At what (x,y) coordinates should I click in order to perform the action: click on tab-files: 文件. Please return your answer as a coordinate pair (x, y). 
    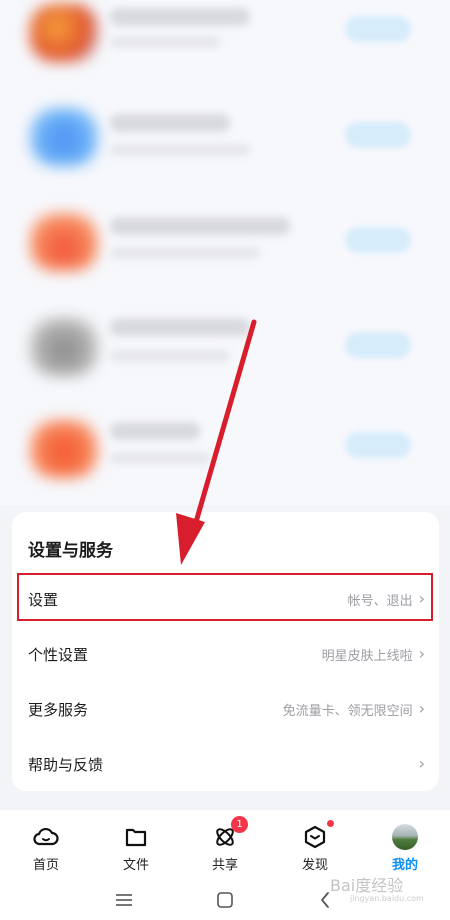
    Looking at the image, I should click on (136, 848).